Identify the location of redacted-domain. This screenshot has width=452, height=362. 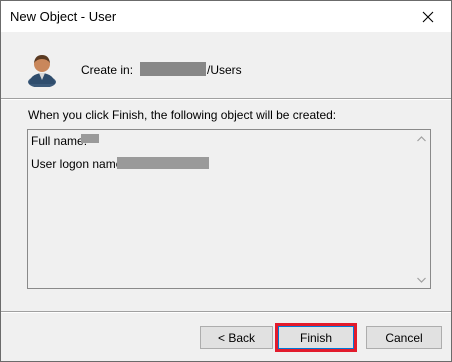
(173, 69).